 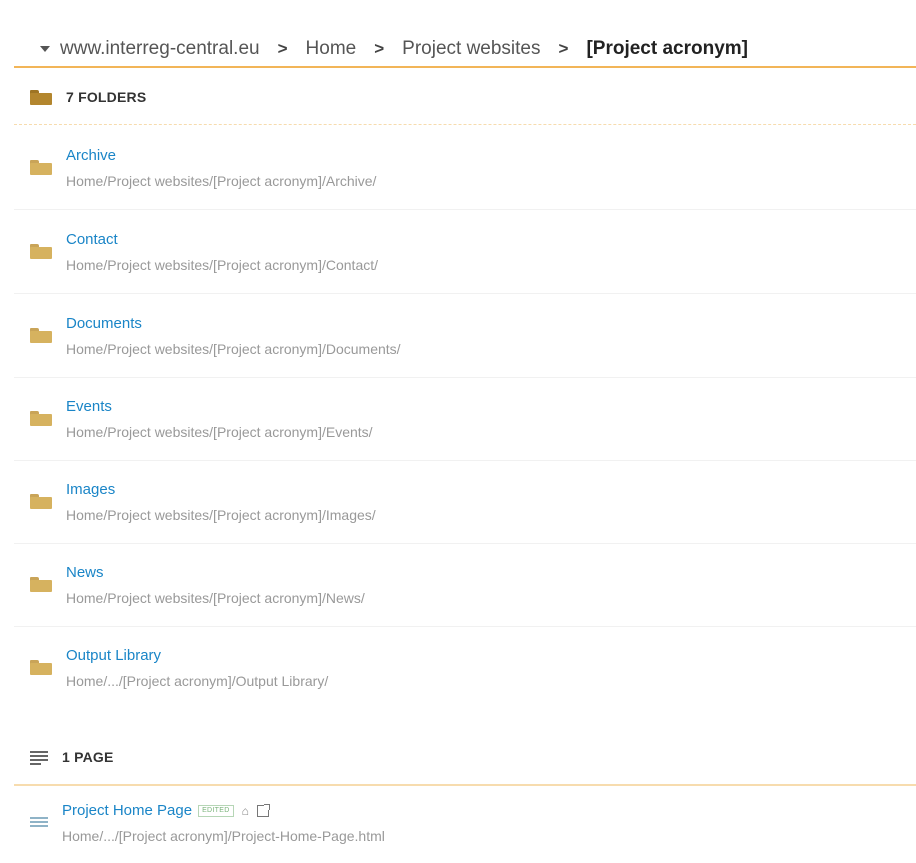 What do you see at coordinates (88, 757) in the screenshot?
I see `pages-count-label: 1 PAGE` at bounding box center [88, 757].